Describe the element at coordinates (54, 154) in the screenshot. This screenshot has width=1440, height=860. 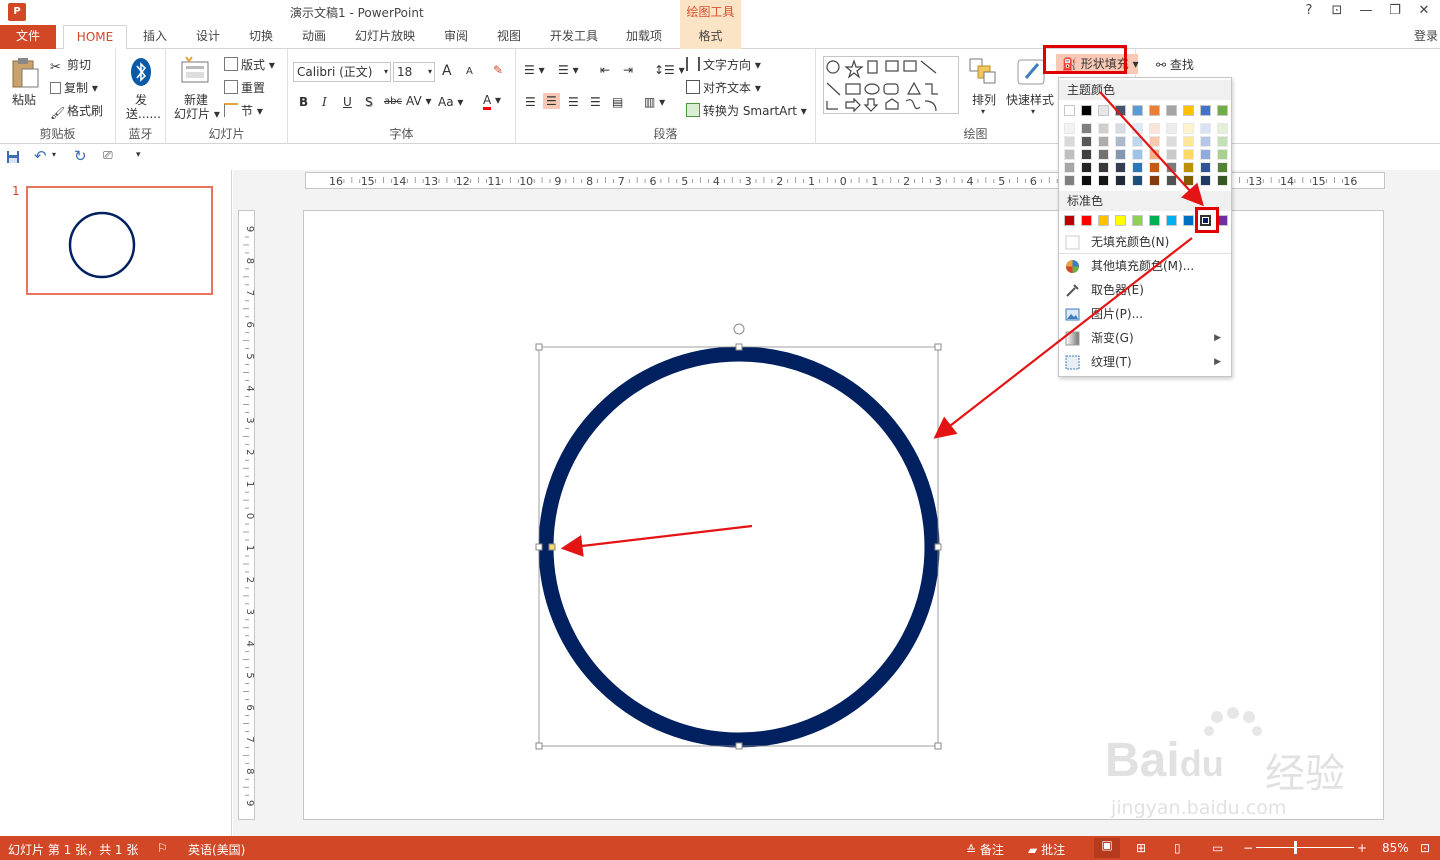
I see `undo-dropdown-icon: ▾` at that location.